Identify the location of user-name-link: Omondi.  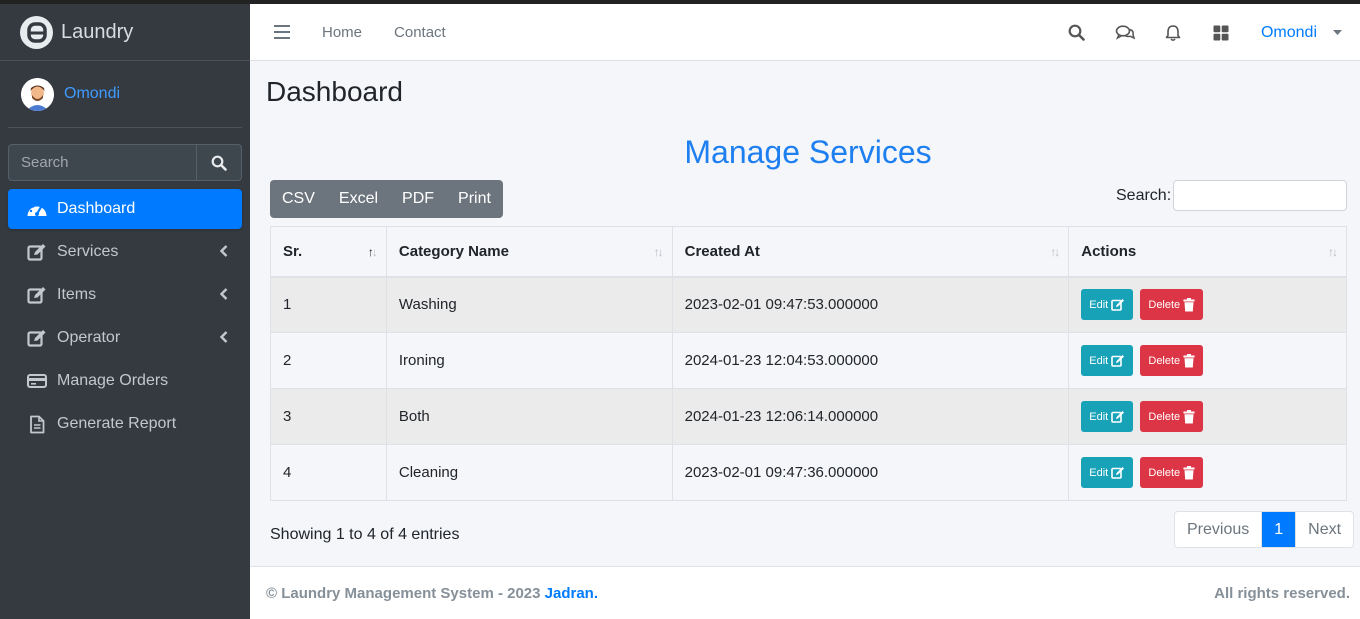
(92, 94).